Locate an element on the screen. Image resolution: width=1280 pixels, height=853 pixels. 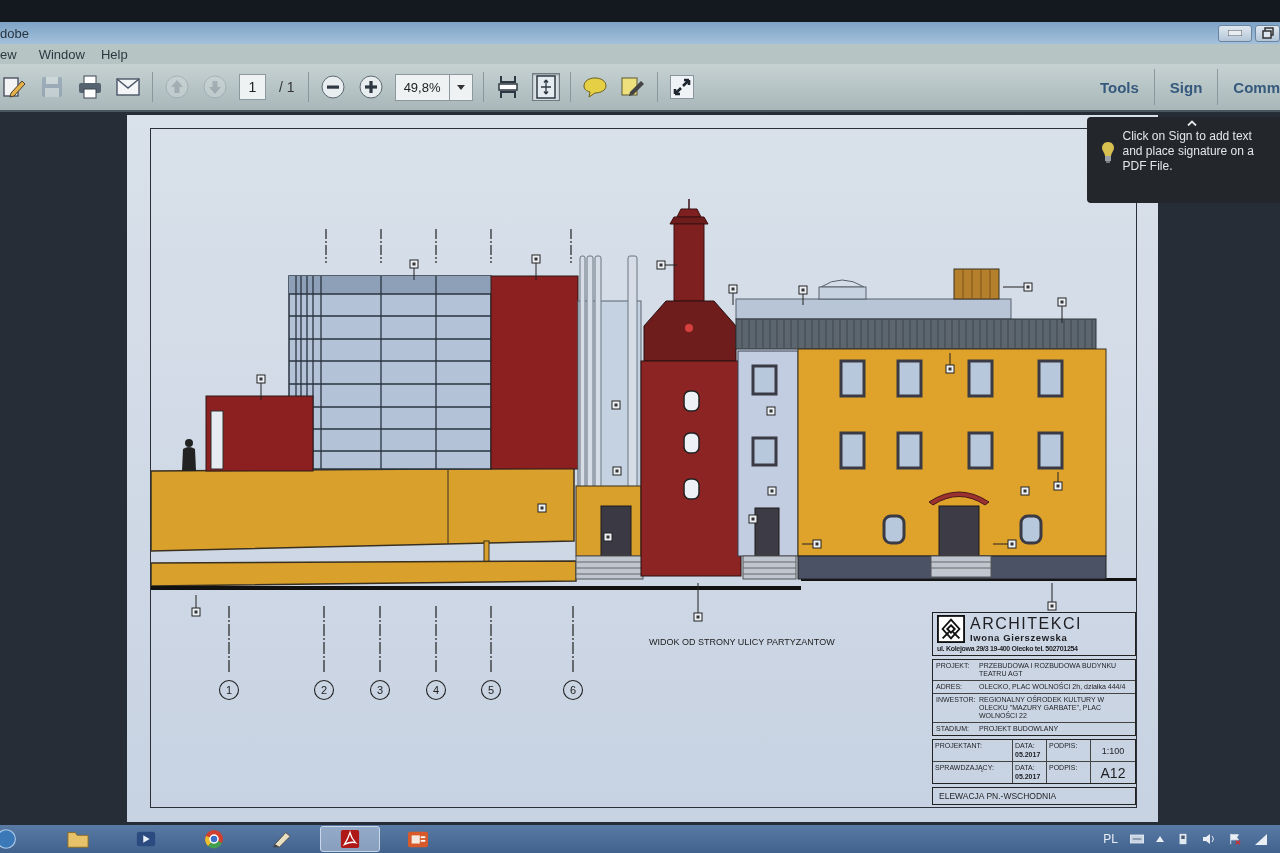
architect-name: Iwona Gierszewska is located at coordinates (1019, 637).